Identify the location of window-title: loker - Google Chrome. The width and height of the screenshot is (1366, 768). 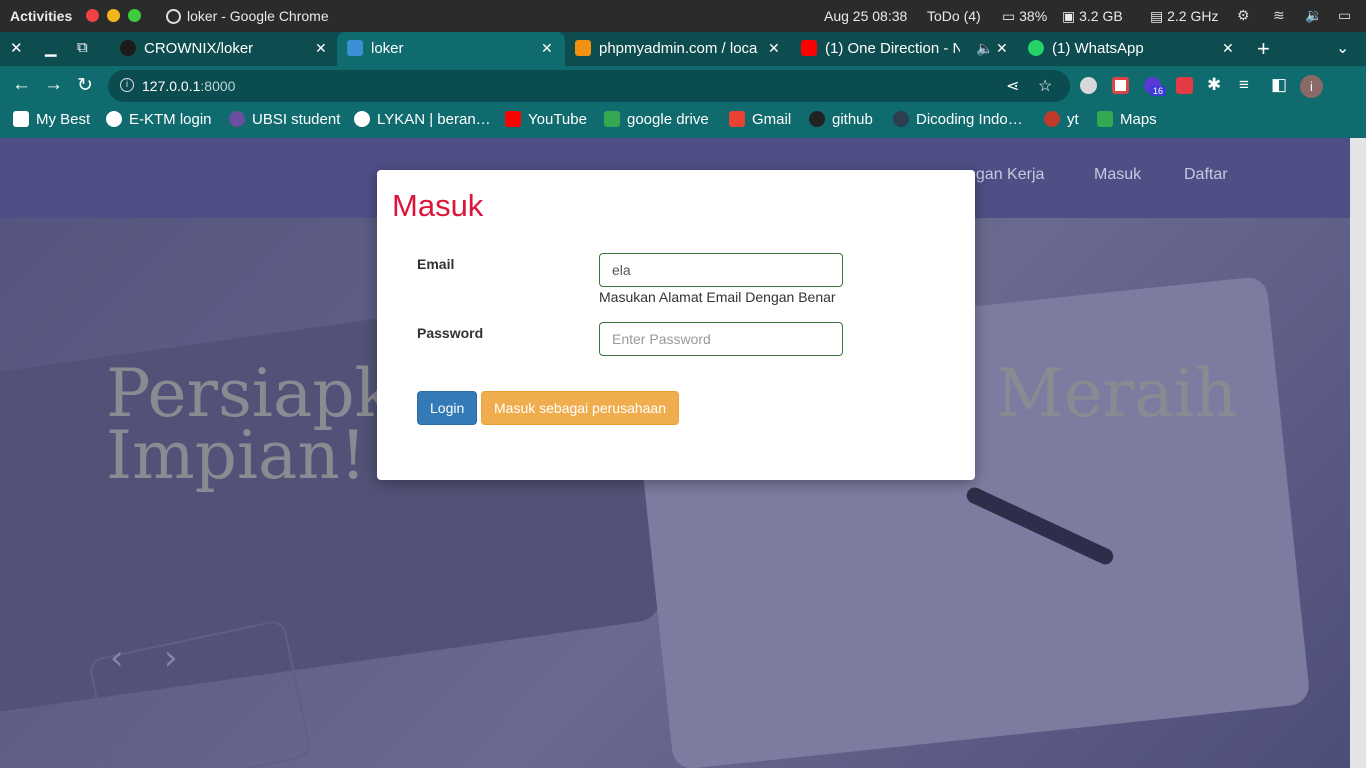
(247, 16).